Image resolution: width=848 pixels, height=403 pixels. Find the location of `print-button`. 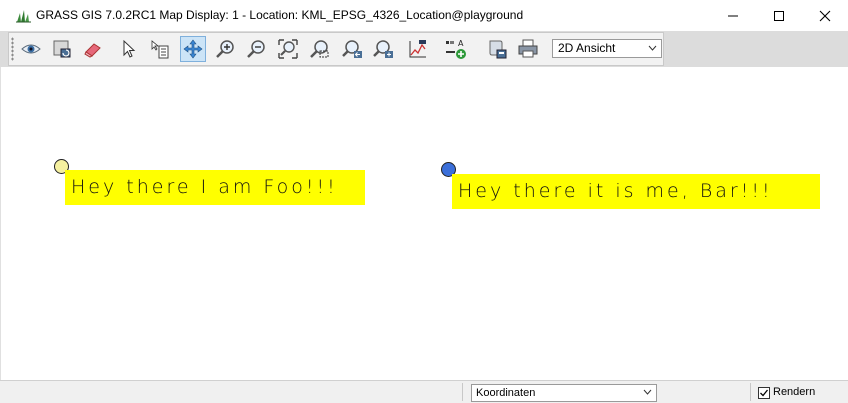

print-button is located at coordinates (528, 49).